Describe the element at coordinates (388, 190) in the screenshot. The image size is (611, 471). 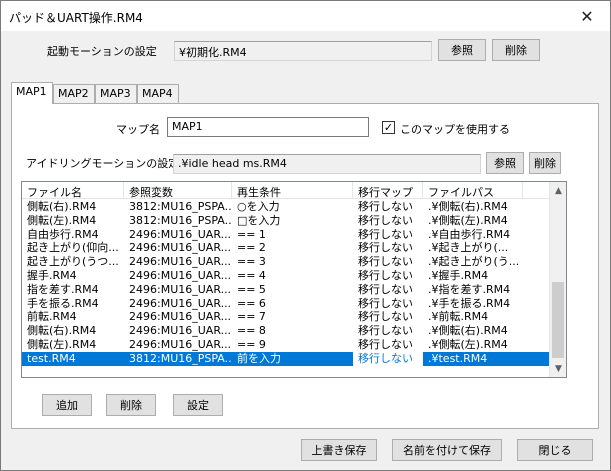
I see `column-header-target-map: 移行マップ` at that location.